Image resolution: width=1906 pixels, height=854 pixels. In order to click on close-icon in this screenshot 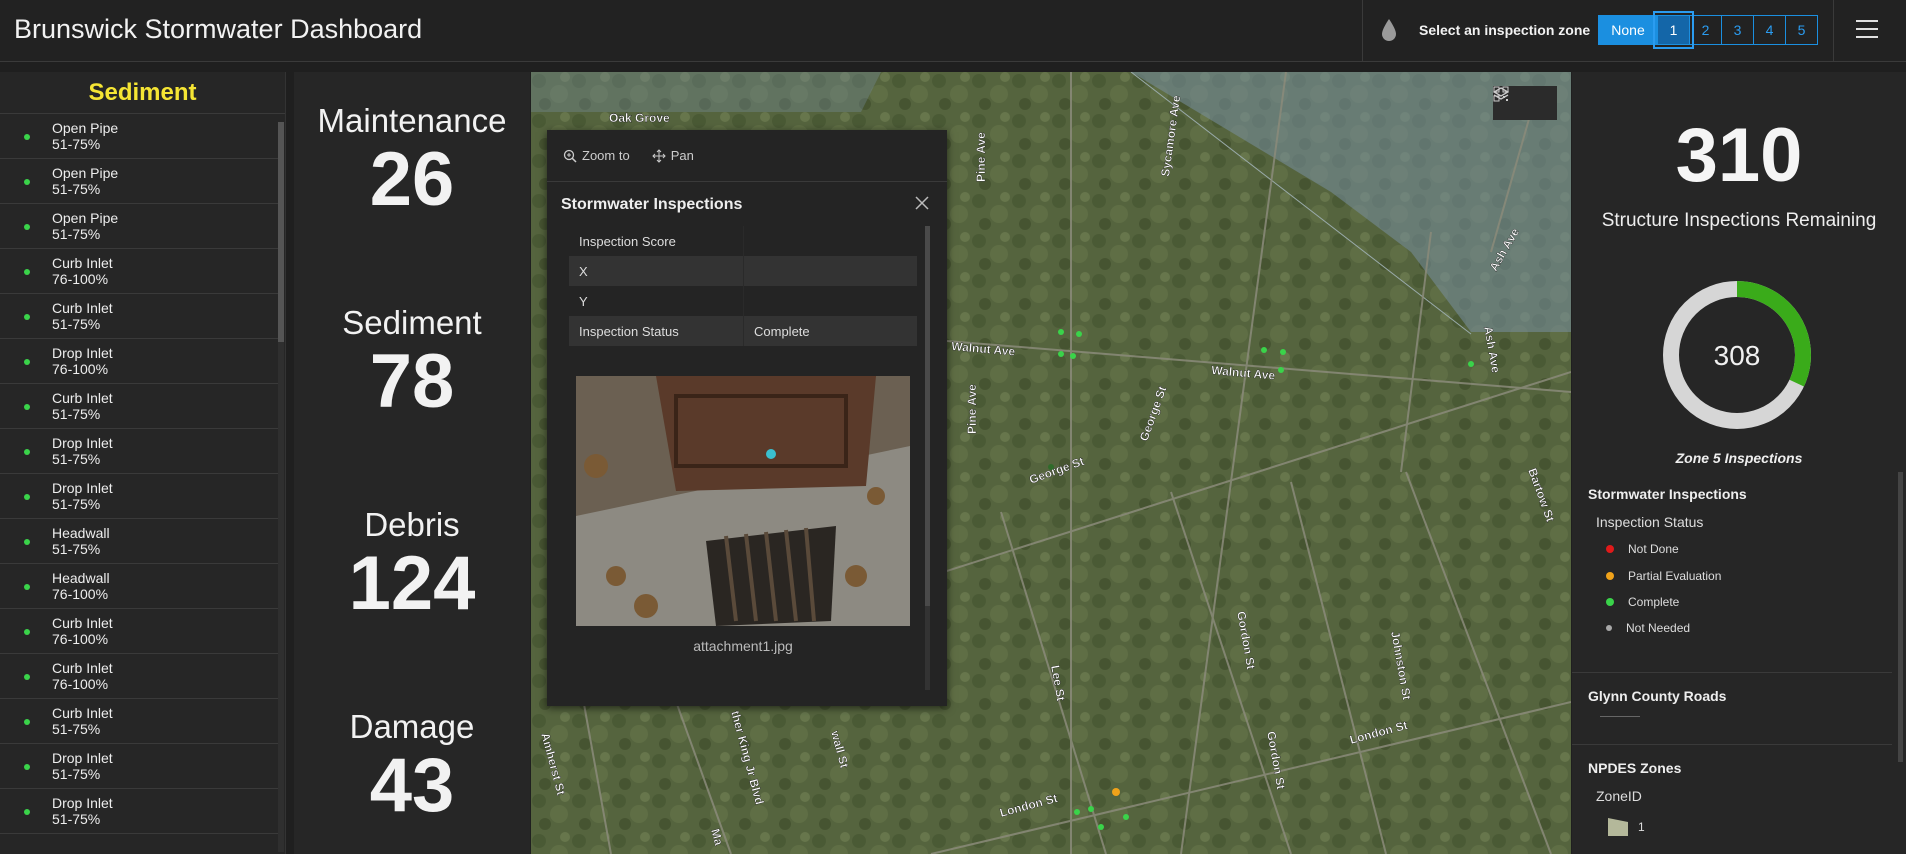, I will do `click(922, 203)`.